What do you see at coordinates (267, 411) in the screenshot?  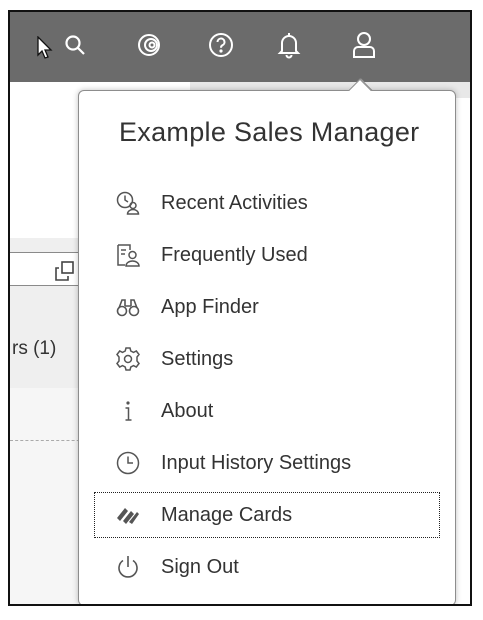 I see `menu-item-about: About` at bounding box center [267, 411].